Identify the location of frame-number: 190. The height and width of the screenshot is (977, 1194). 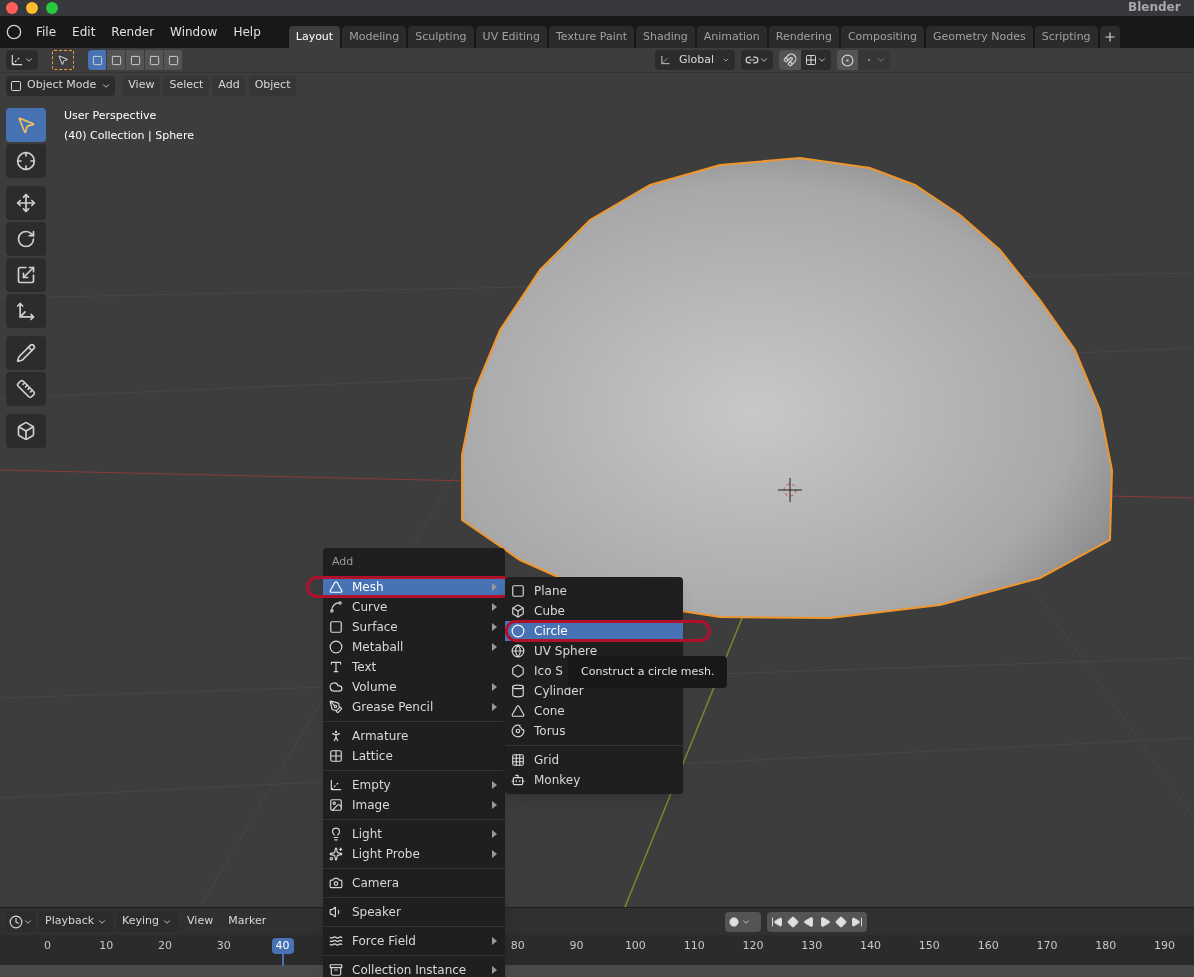
(1165, 946).